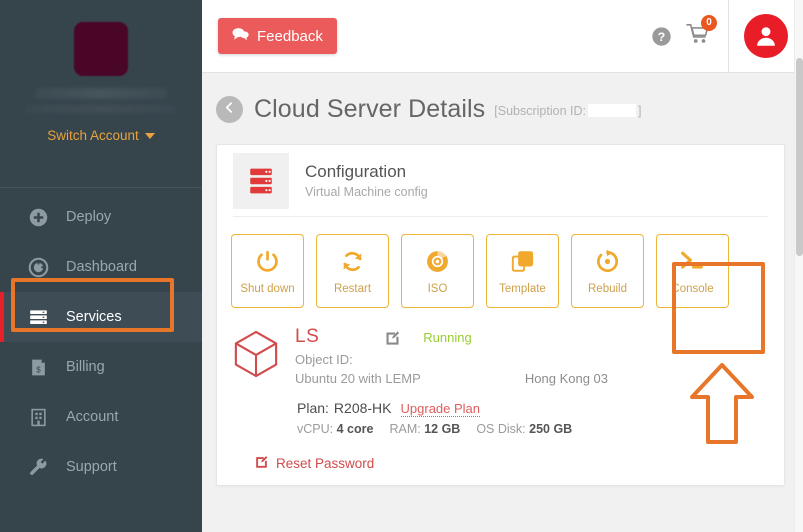 This screenshot has width=803, height=532. What do you see at coordinates (442, 429) in the screenshot?
I see `spec-ram-value: 12 GB` at bounding box center [442, 429].